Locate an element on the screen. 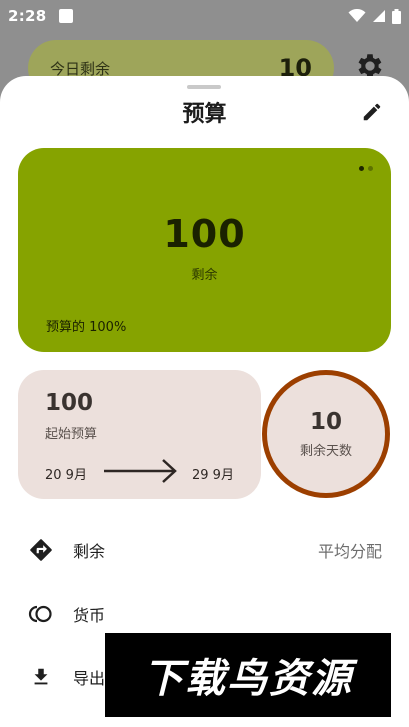 The height and width of the screenshot is (727, 409). wifi-icon is located at coordinates (357, 15).